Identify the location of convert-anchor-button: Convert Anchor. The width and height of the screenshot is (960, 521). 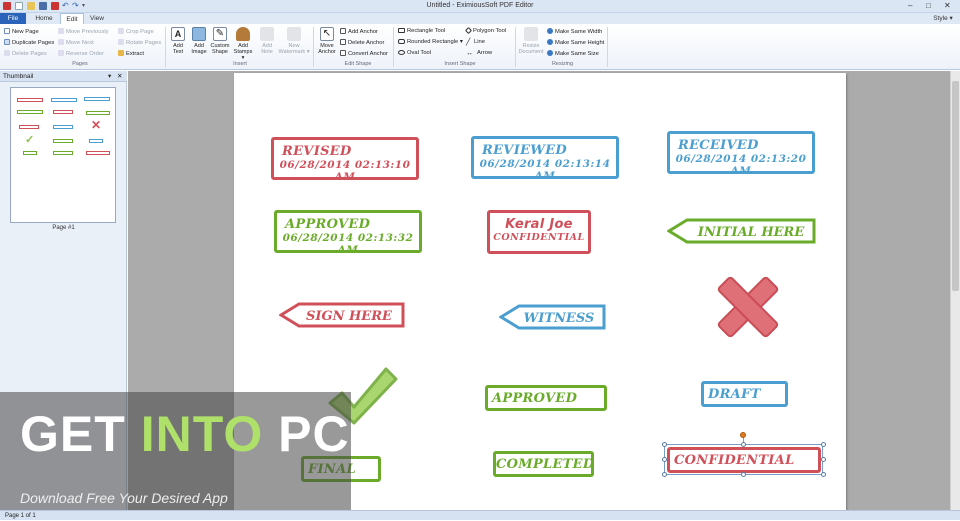
(364, 53).